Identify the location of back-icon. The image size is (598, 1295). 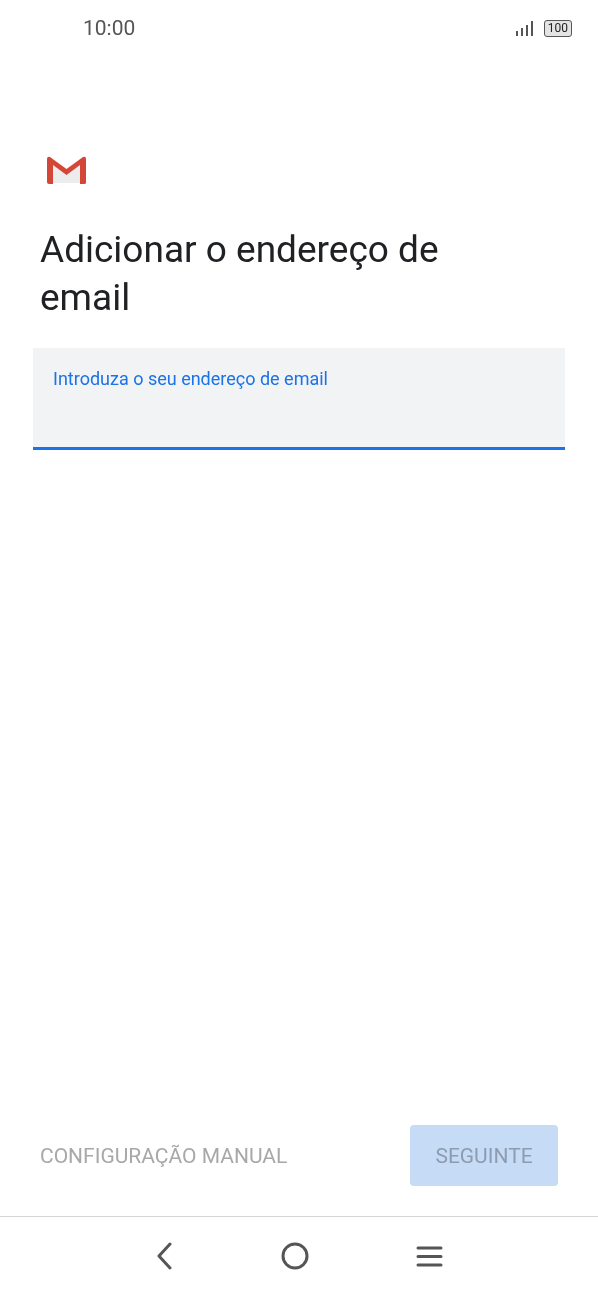
(164, 1256).